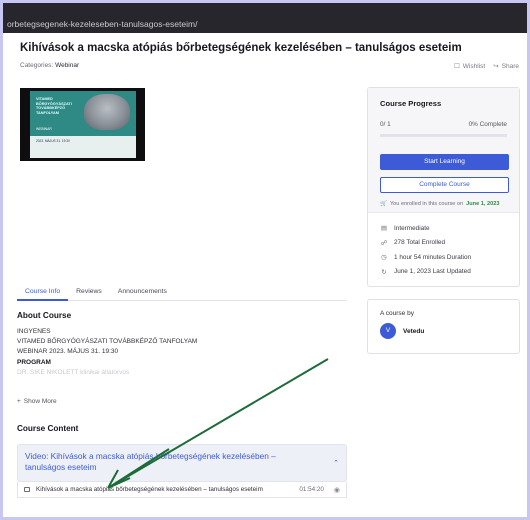  What do you see at coordinates (34, 362) in the screenshot?
I see `program-label: PROGRAM` at bounding box center [34, 362].